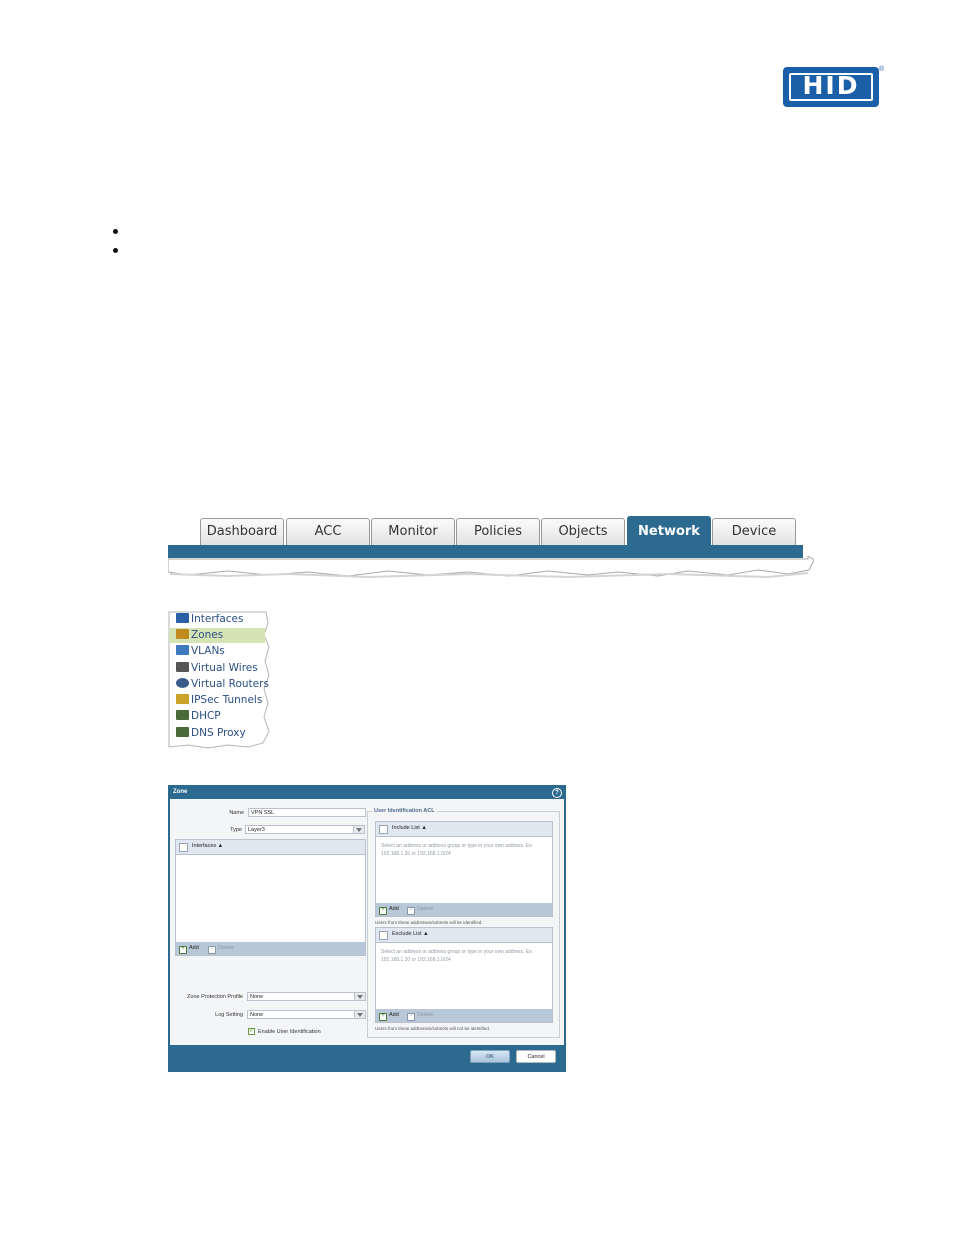  What do you see at coordinates (389, 1016) in the screenshot?
I see `exclude-add-button: + Add` at bounding box center [389, 1016].